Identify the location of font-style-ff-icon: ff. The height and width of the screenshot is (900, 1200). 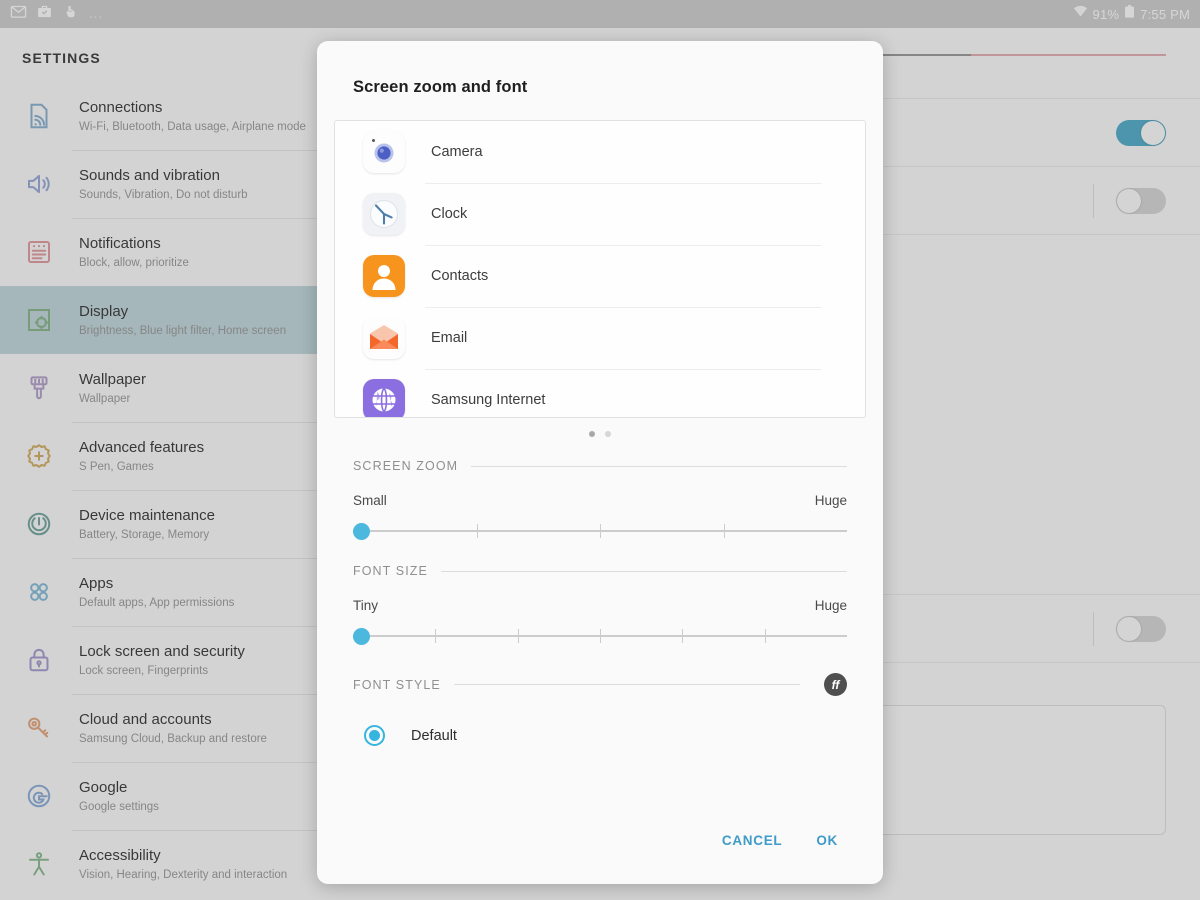
(835, 684).